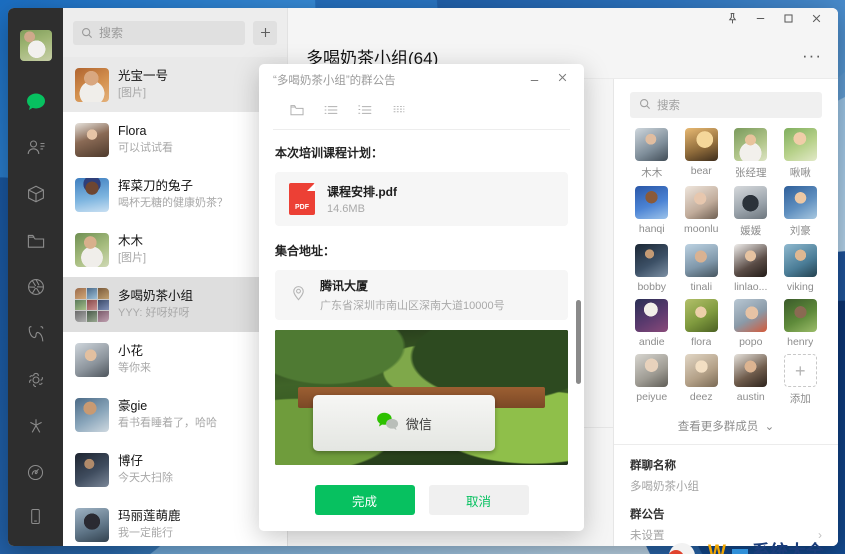 The image size is (845, 554). I want to click on group-name-label: 群聊名称, so click(653, 466).